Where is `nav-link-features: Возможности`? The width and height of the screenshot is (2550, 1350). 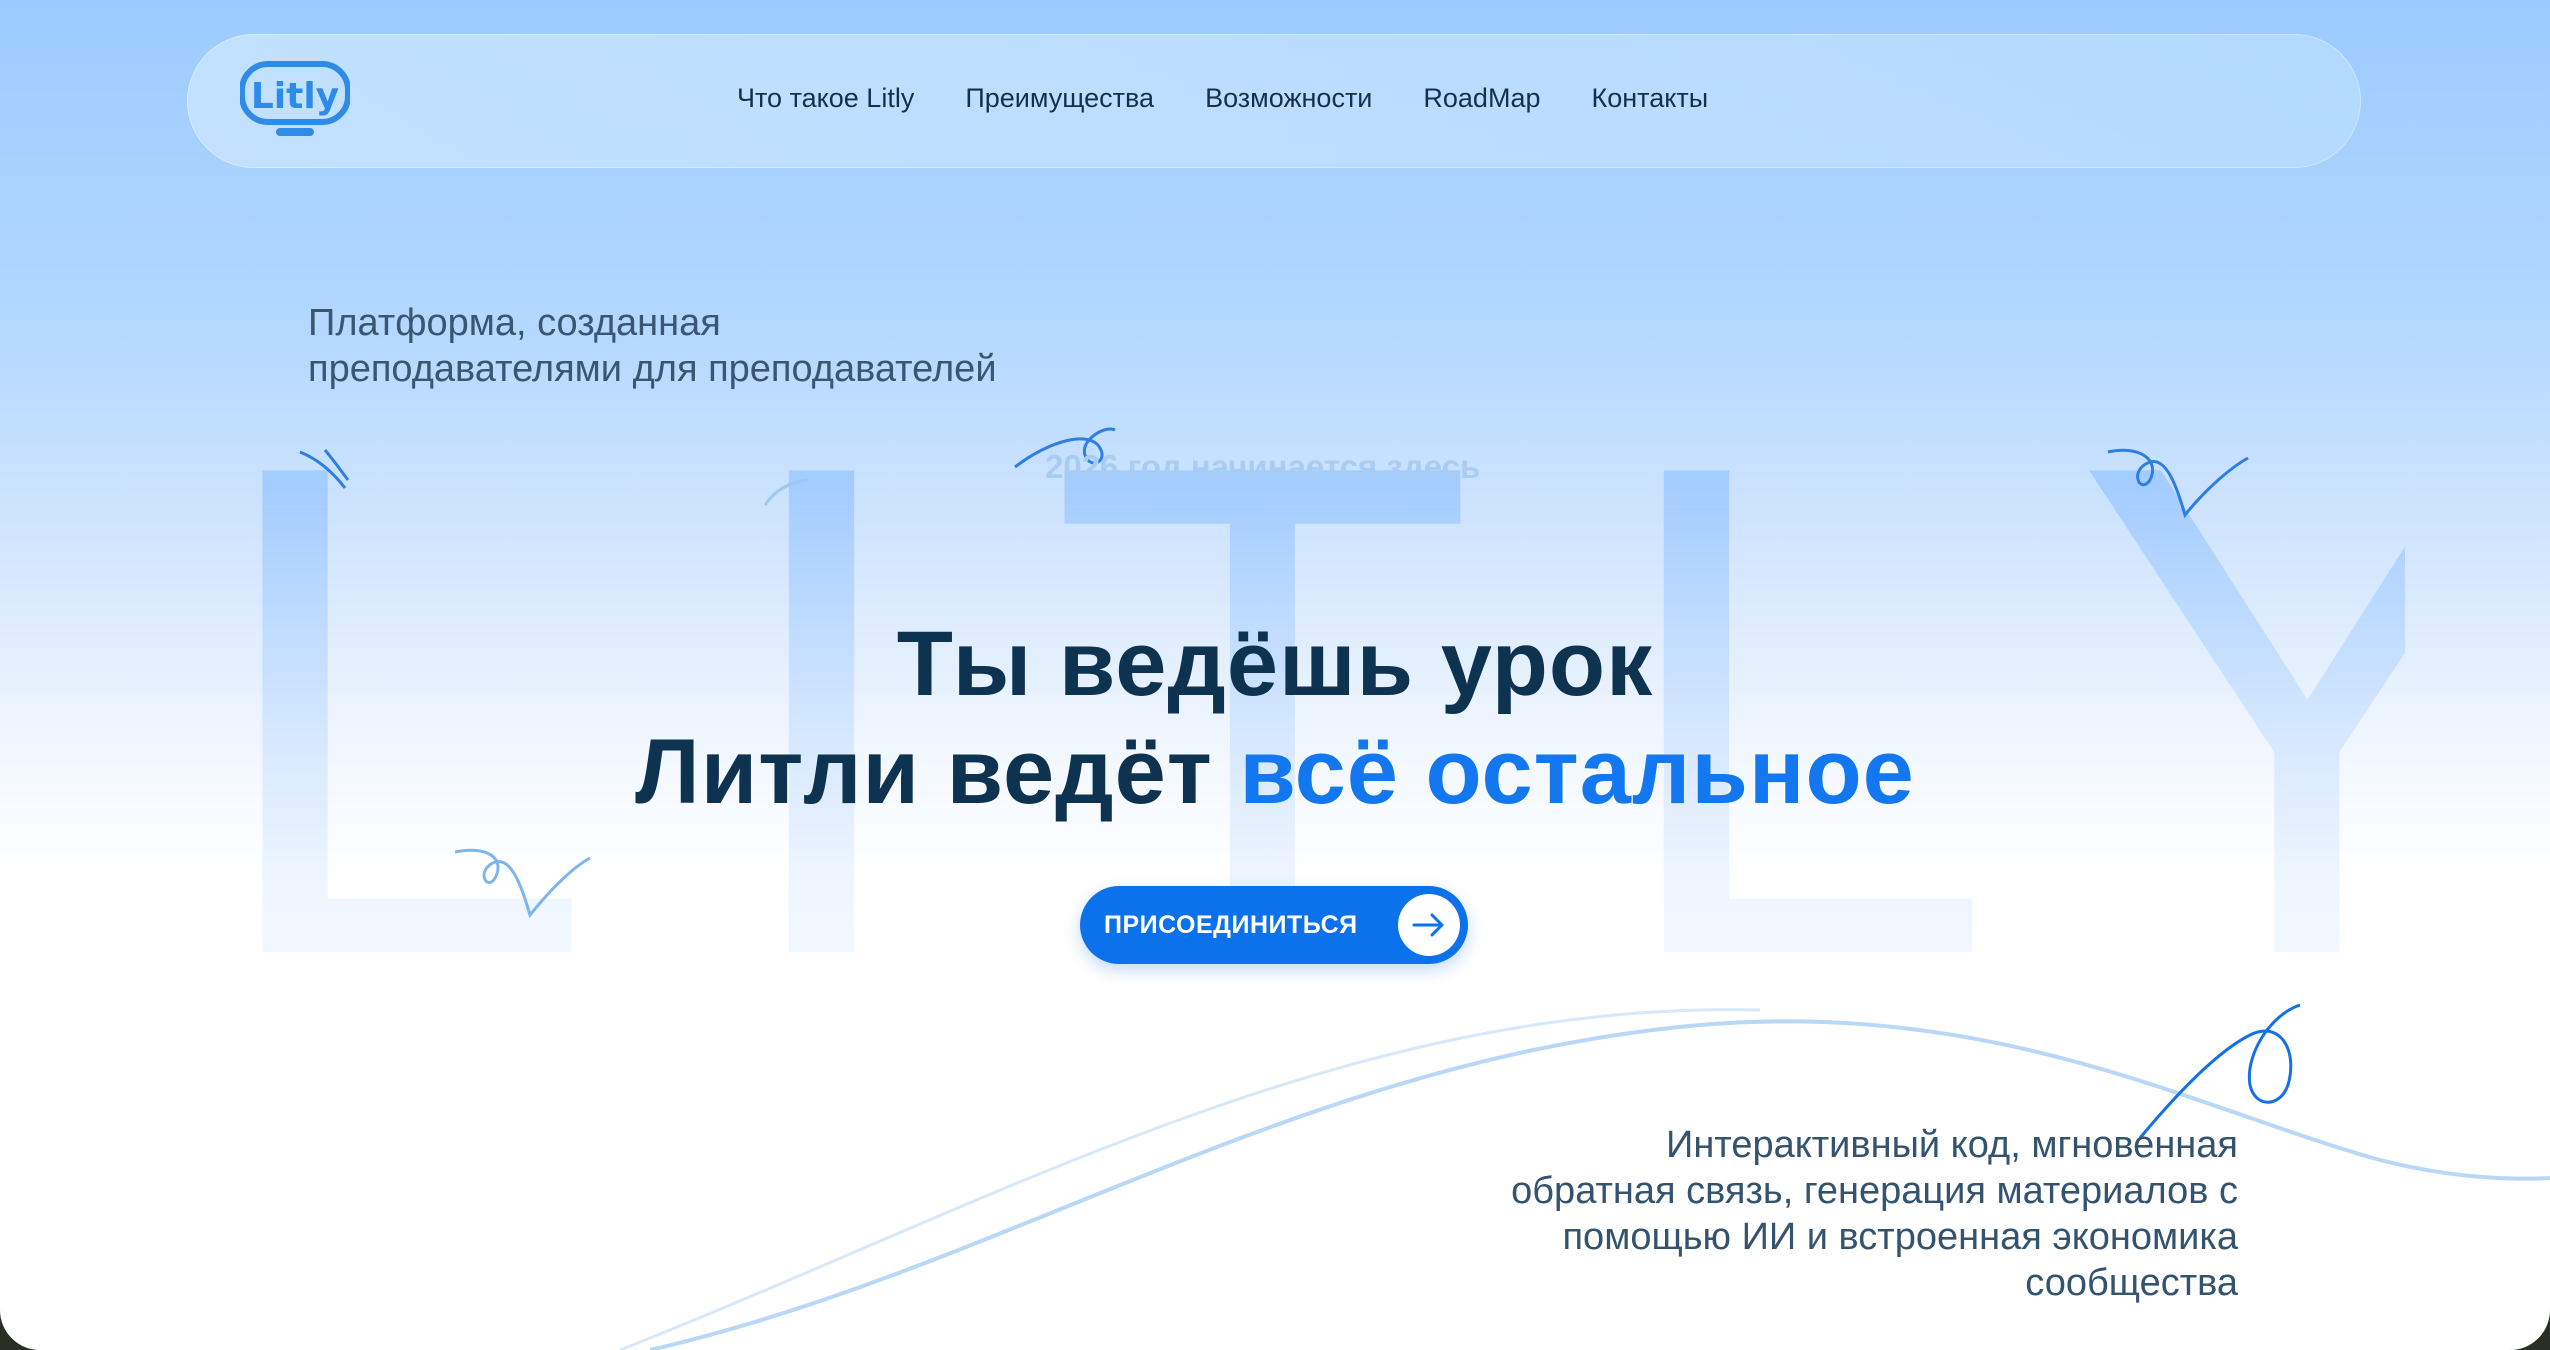
nav-link-features: Возможности is located at coordinates (1288, 98).